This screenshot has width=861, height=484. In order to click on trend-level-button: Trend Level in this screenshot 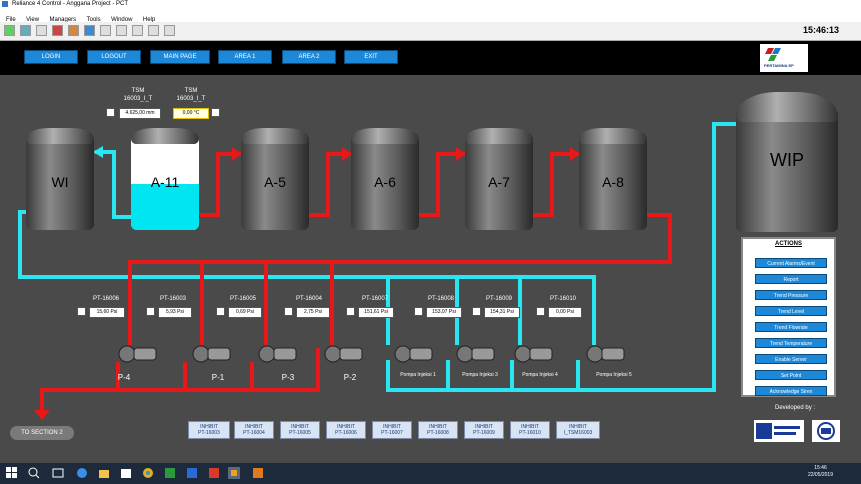, I will do `click(791, 311)`.